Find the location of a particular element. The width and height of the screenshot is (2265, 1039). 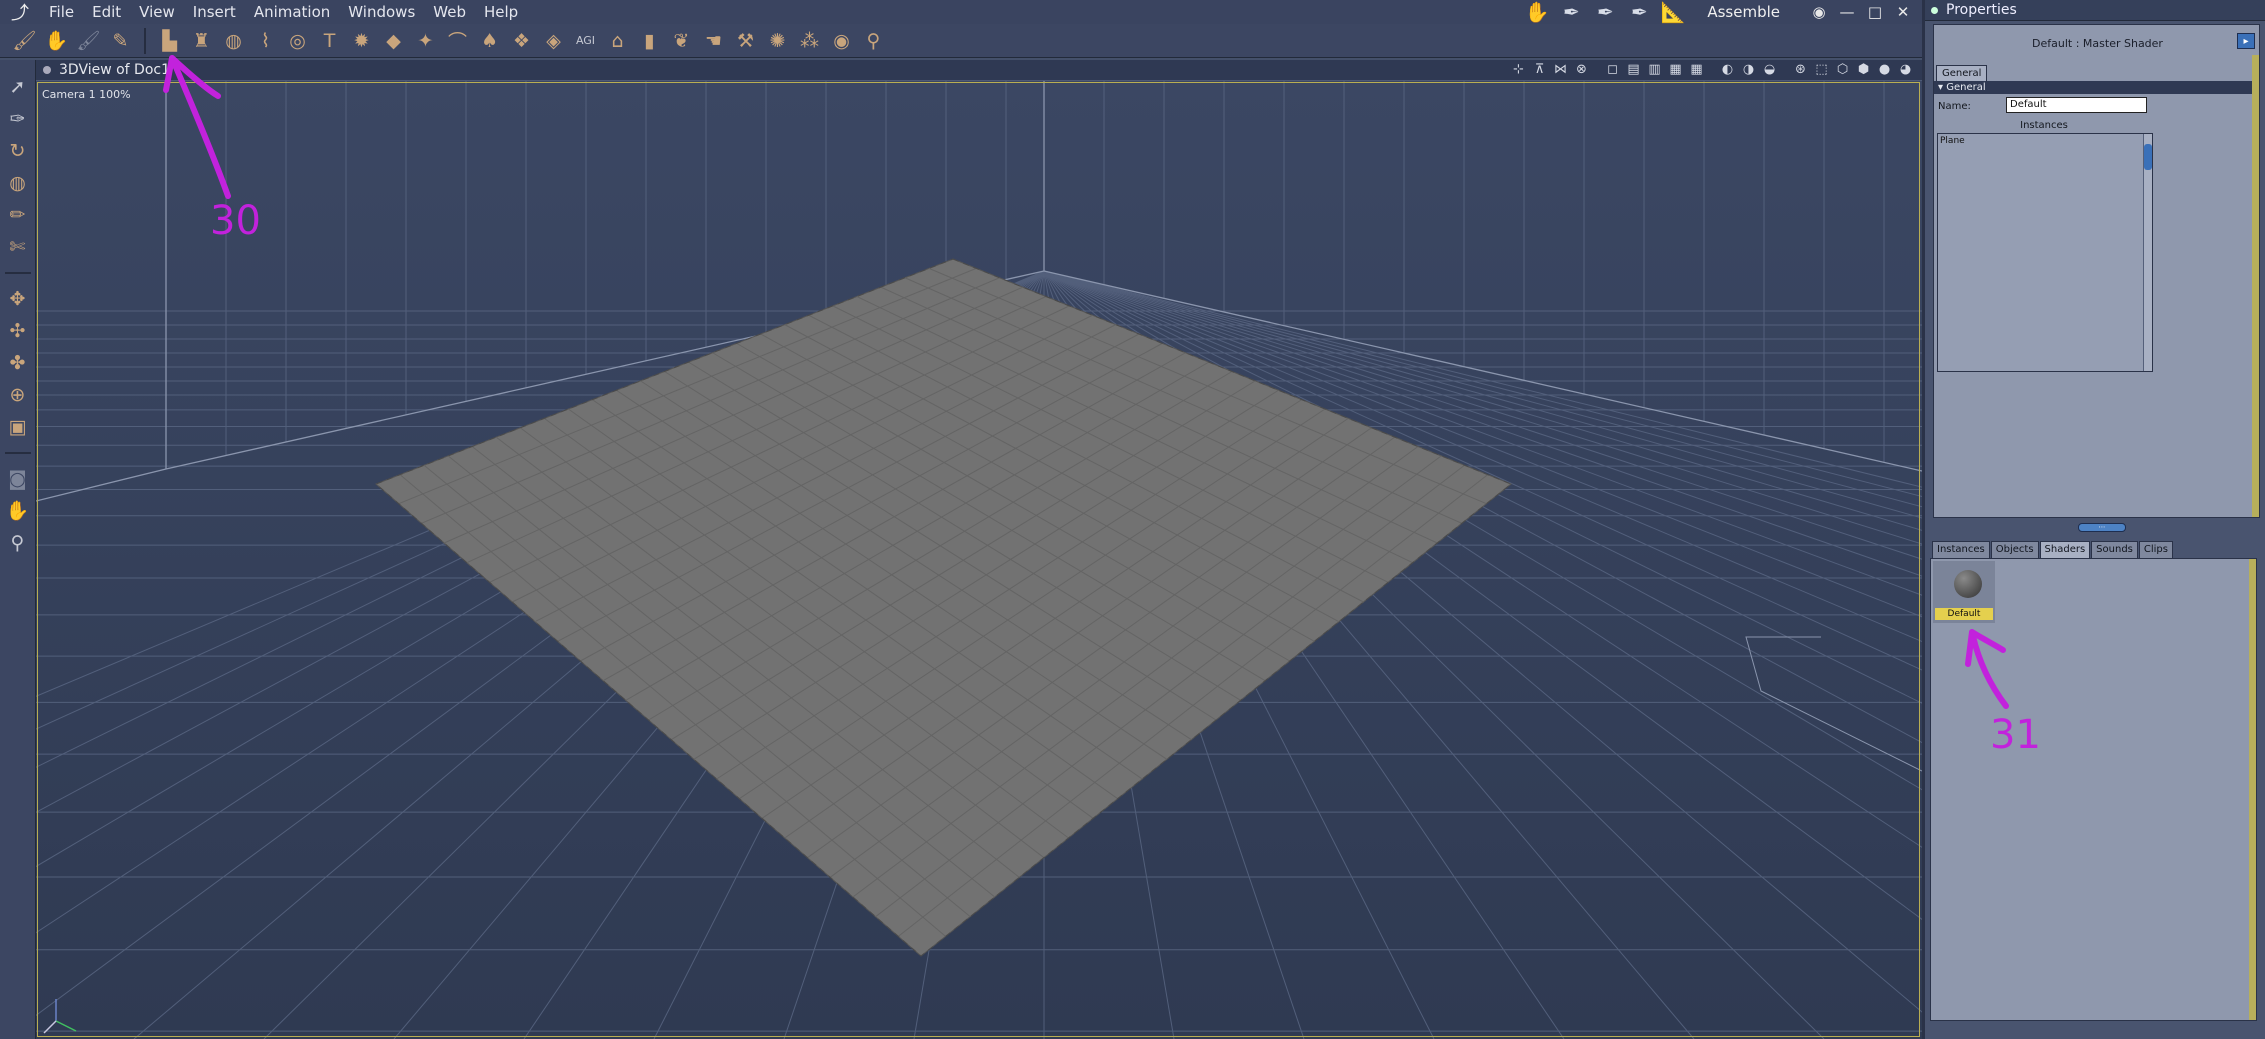

panel-splitter: ⋯ is located at coordinates (2093, 528).